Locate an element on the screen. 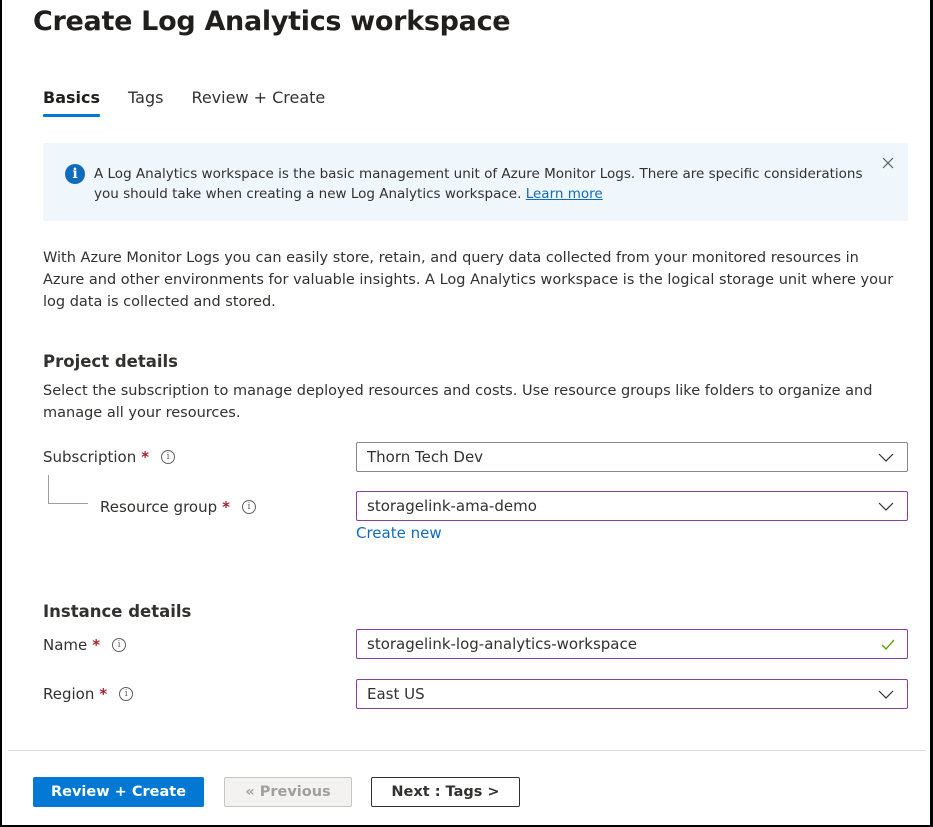 This screenshot has width=933, height=827. name-label: Name * i is located at coordinates (85, 645).